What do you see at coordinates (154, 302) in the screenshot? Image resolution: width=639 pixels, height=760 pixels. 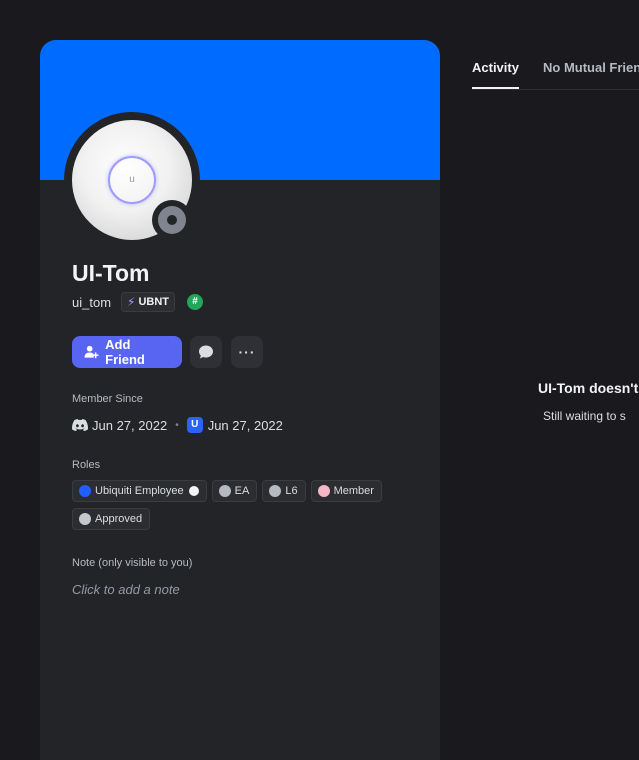 I see `guild-tag-label: UBNT` at bounding box center [154, 302].